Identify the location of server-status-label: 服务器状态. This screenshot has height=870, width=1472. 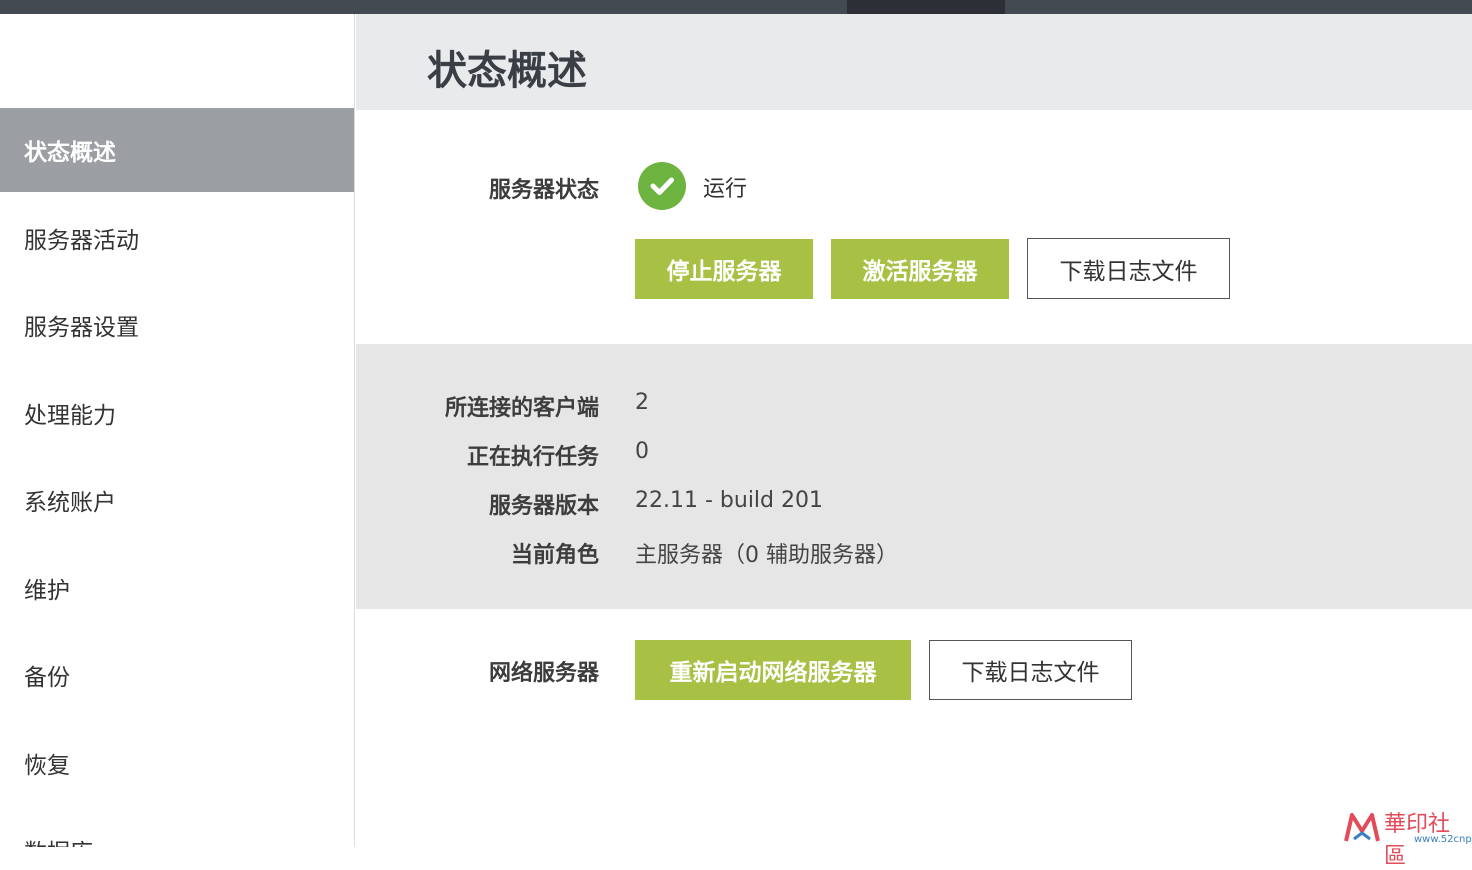
(543, 190).